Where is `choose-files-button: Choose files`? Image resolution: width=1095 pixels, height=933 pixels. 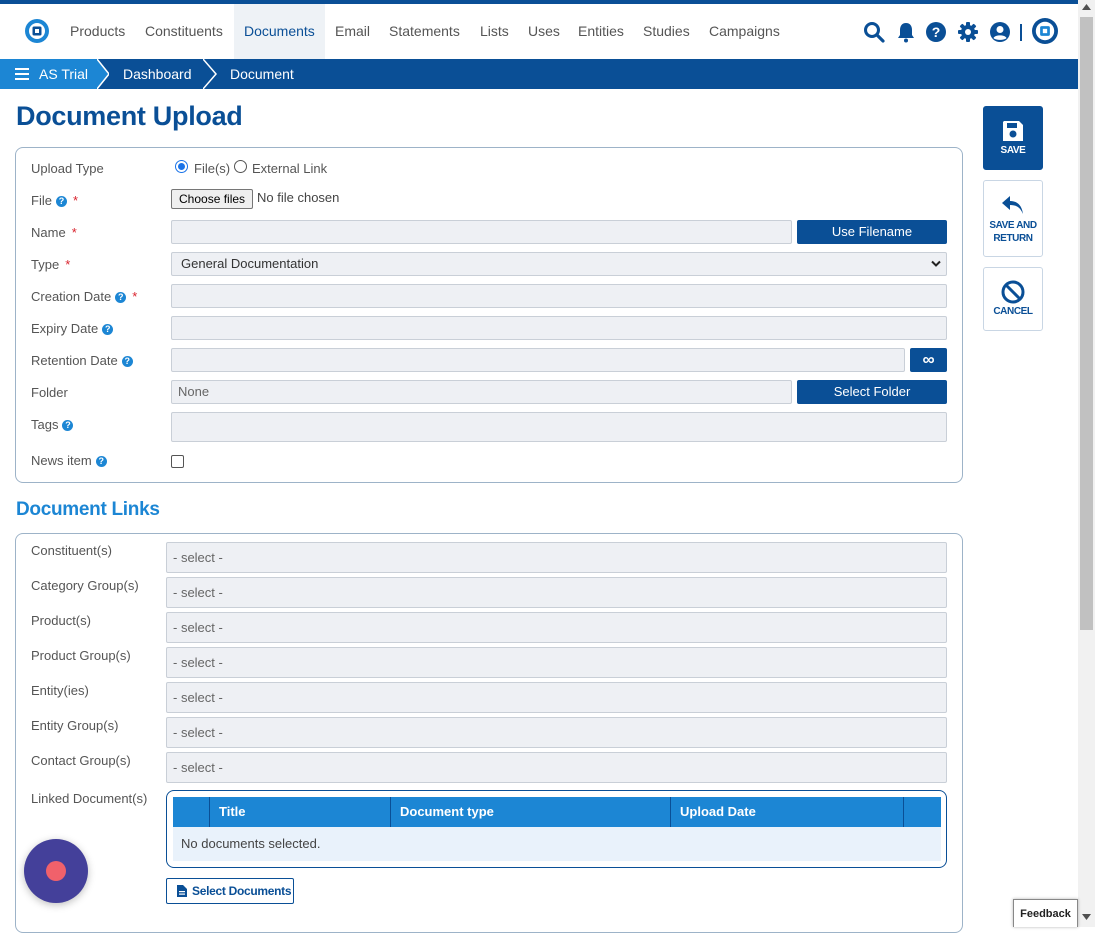 choose-files-button: Choose files is located at coordinates (212, 199).